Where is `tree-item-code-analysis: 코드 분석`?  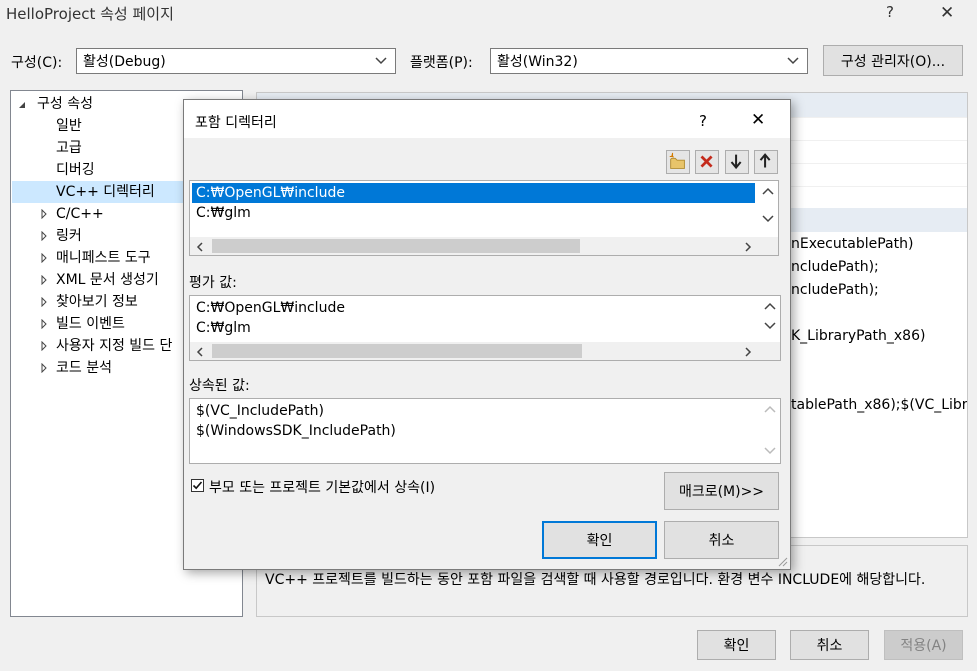
tree-item-code-analysis: 코드 분석 is located at coordinates (84, 368).